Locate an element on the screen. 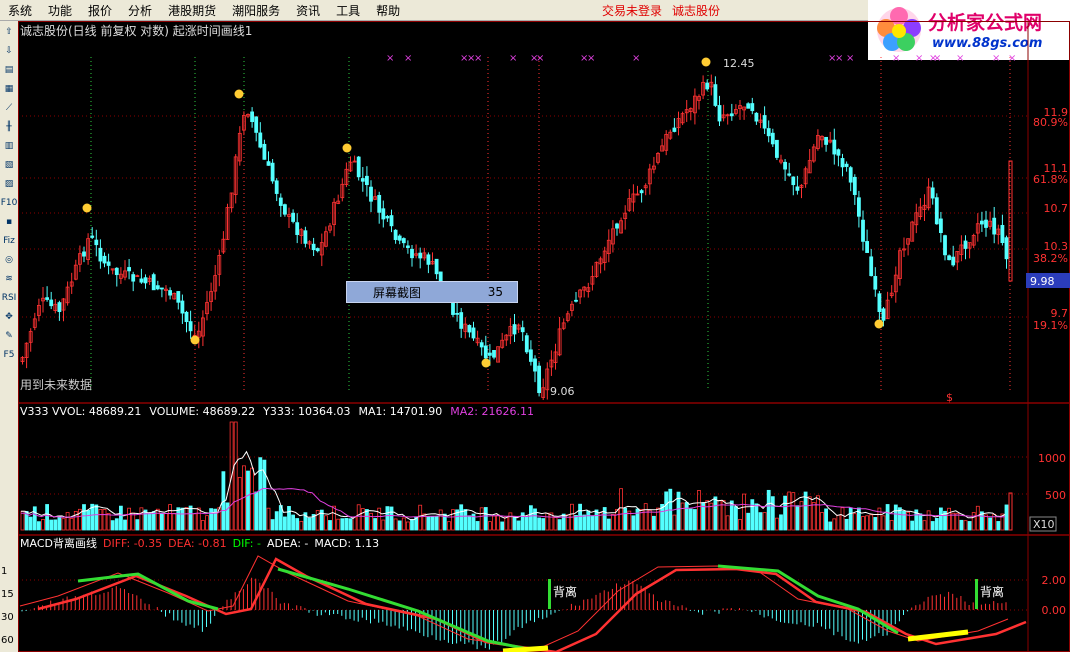  target-icon: Fiz is located at coordinates (9, 241).